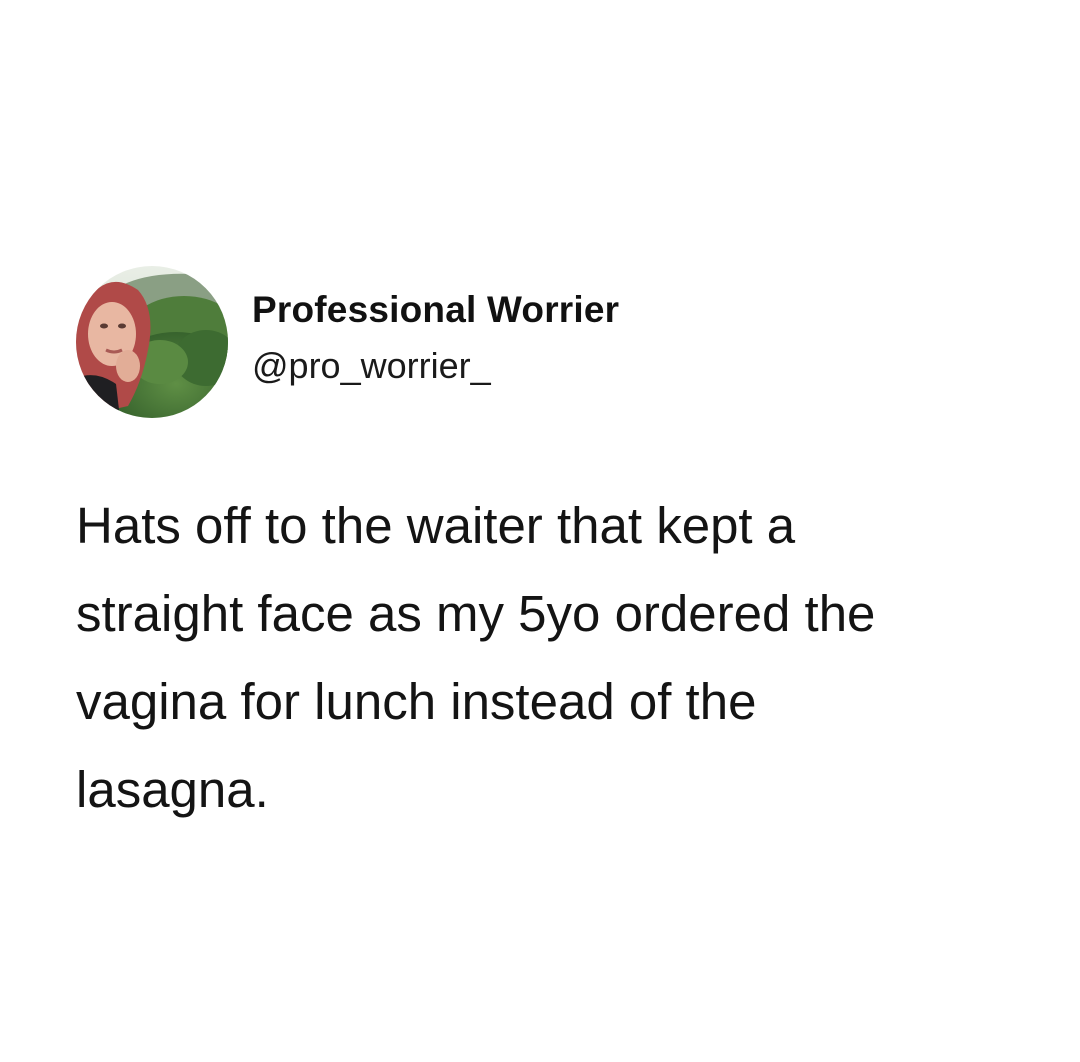 The height and width of the screenshot is (1062, 1080). What do you see at coordinates (436, 525) in the screenshot?
I see `tweet-text-line: Hats off to the waiter that kept a` at bounding box center [436, 525].